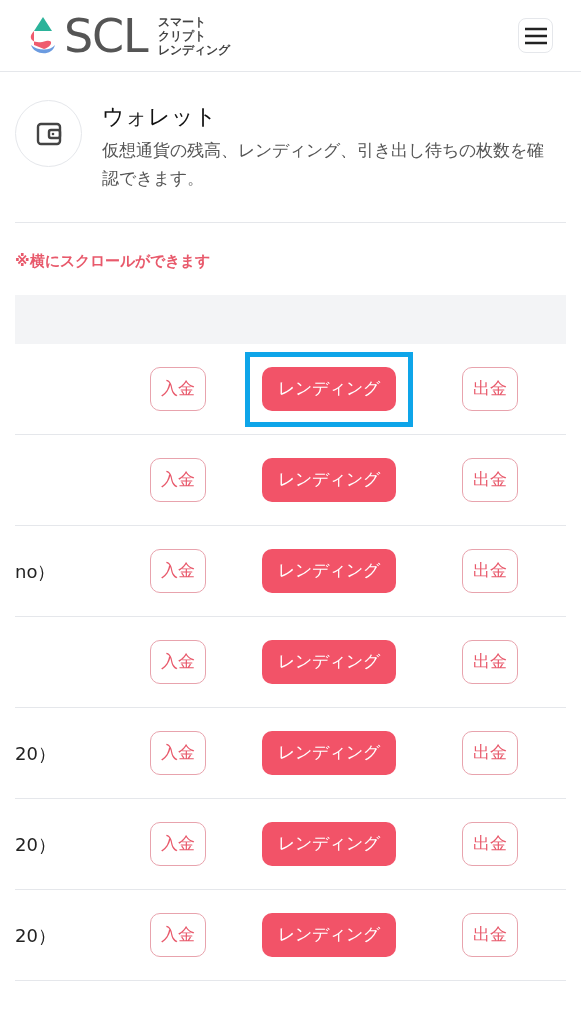  I want to click on menu-button, so click(535, 35).